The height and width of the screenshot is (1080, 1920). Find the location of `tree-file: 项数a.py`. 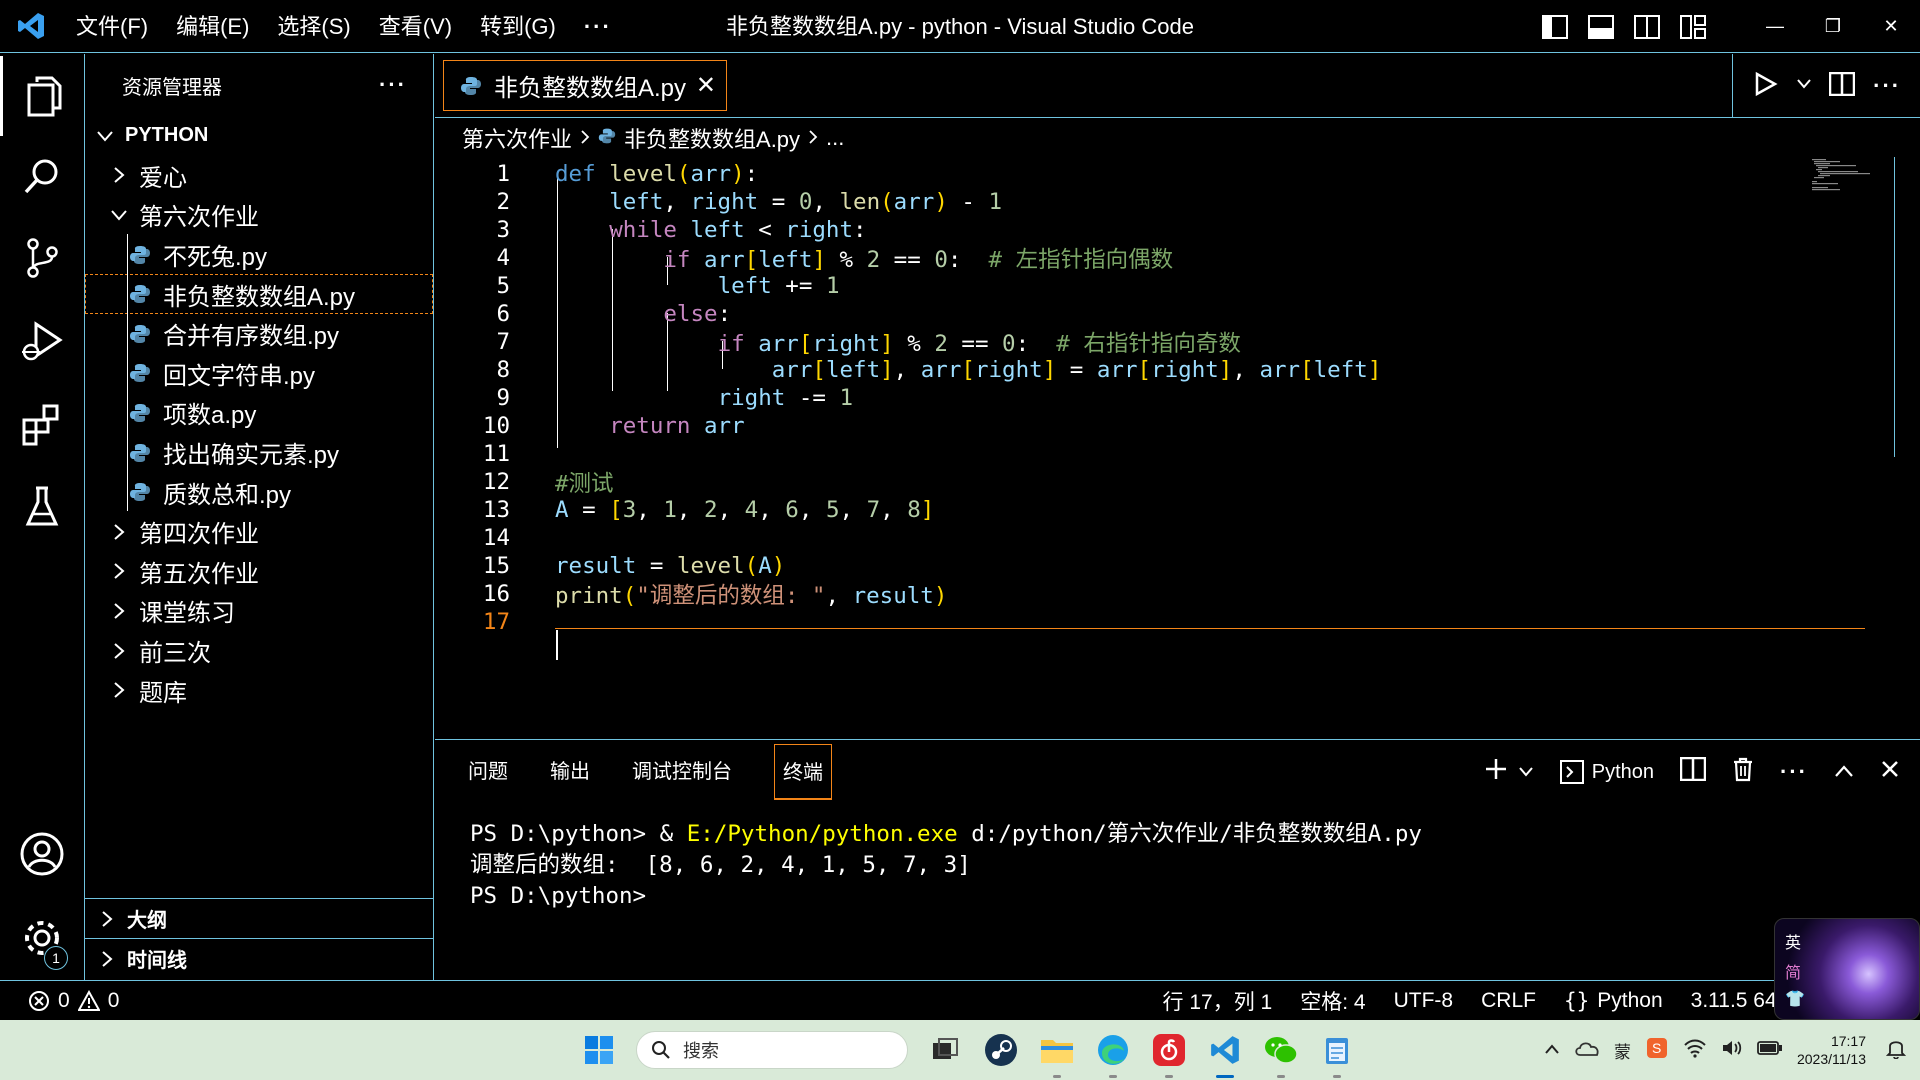

tree-file: 项数a.py is located at coordinates (259, 413).